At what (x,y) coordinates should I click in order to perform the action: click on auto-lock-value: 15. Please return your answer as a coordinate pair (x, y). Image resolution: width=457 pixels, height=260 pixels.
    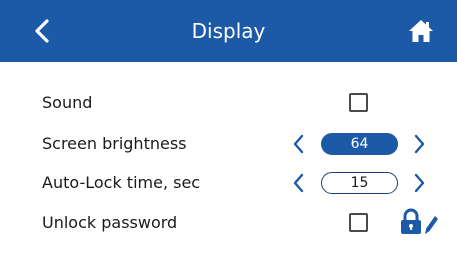
    Looking at the image, I should click on (359, 183).